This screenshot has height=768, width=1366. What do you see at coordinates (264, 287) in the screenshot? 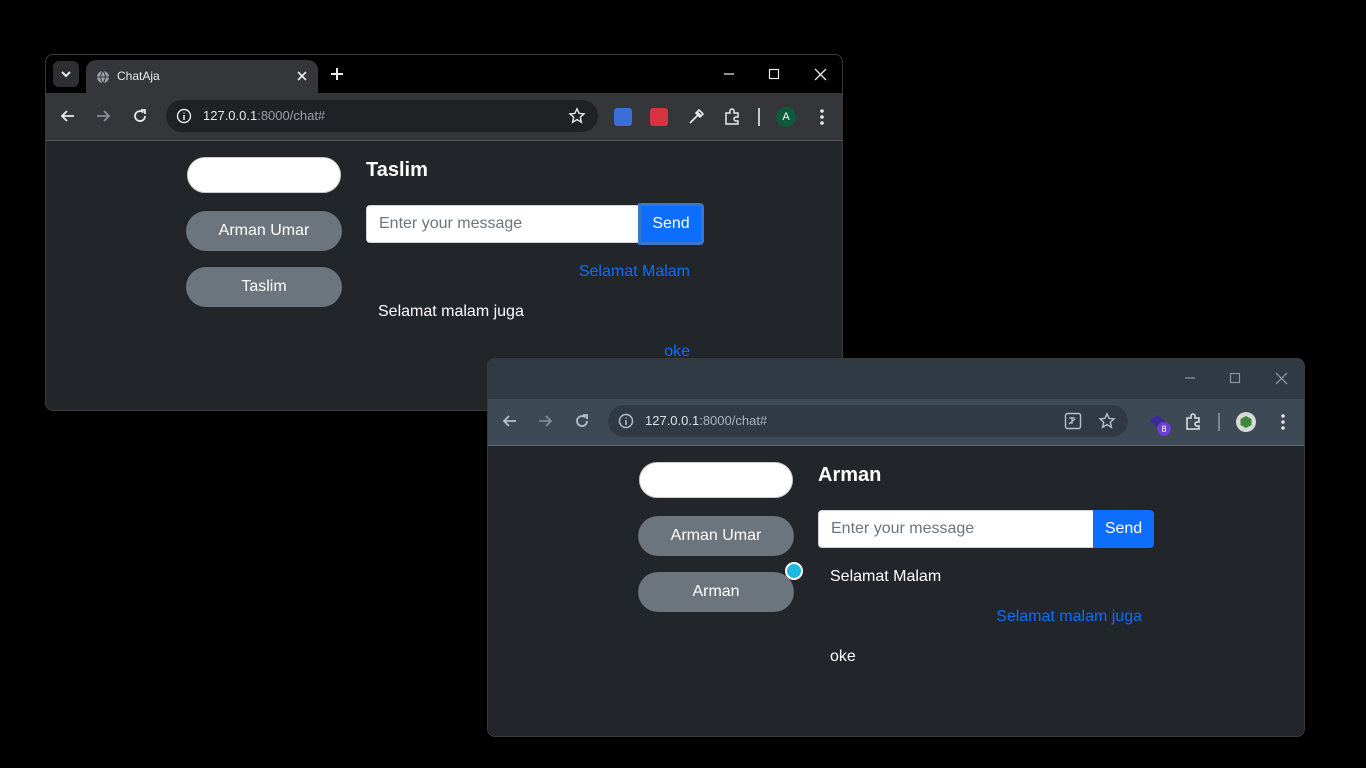
I see `contact-button-taslim: Taslim` at bounding box center [264, 287].